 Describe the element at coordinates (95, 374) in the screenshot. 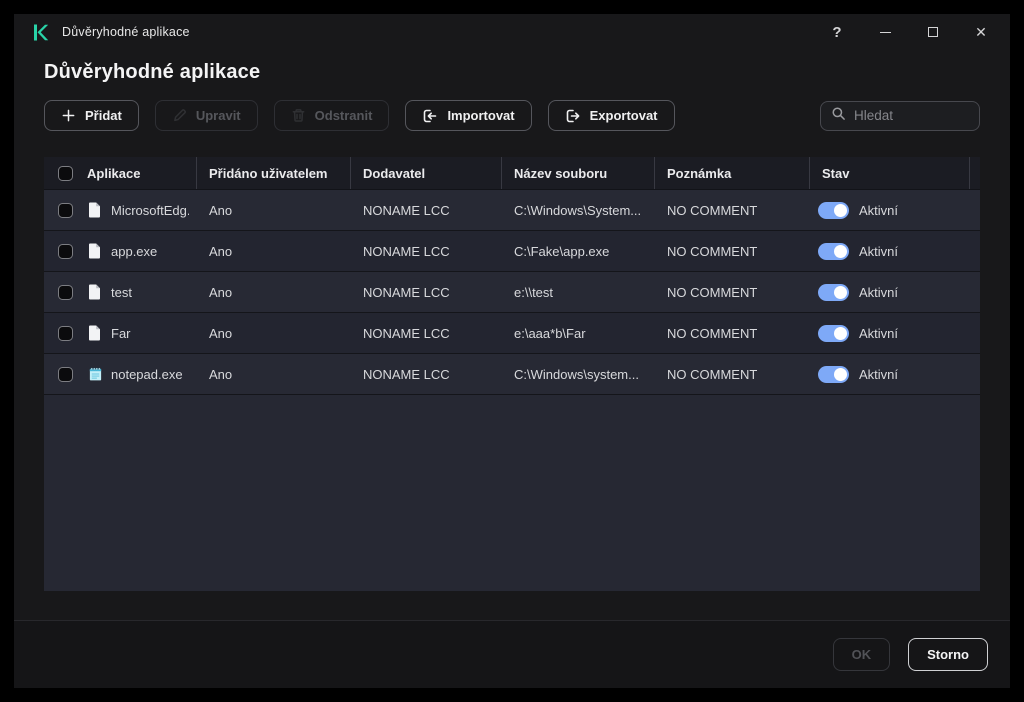

I see `notepad-icon` at that location.